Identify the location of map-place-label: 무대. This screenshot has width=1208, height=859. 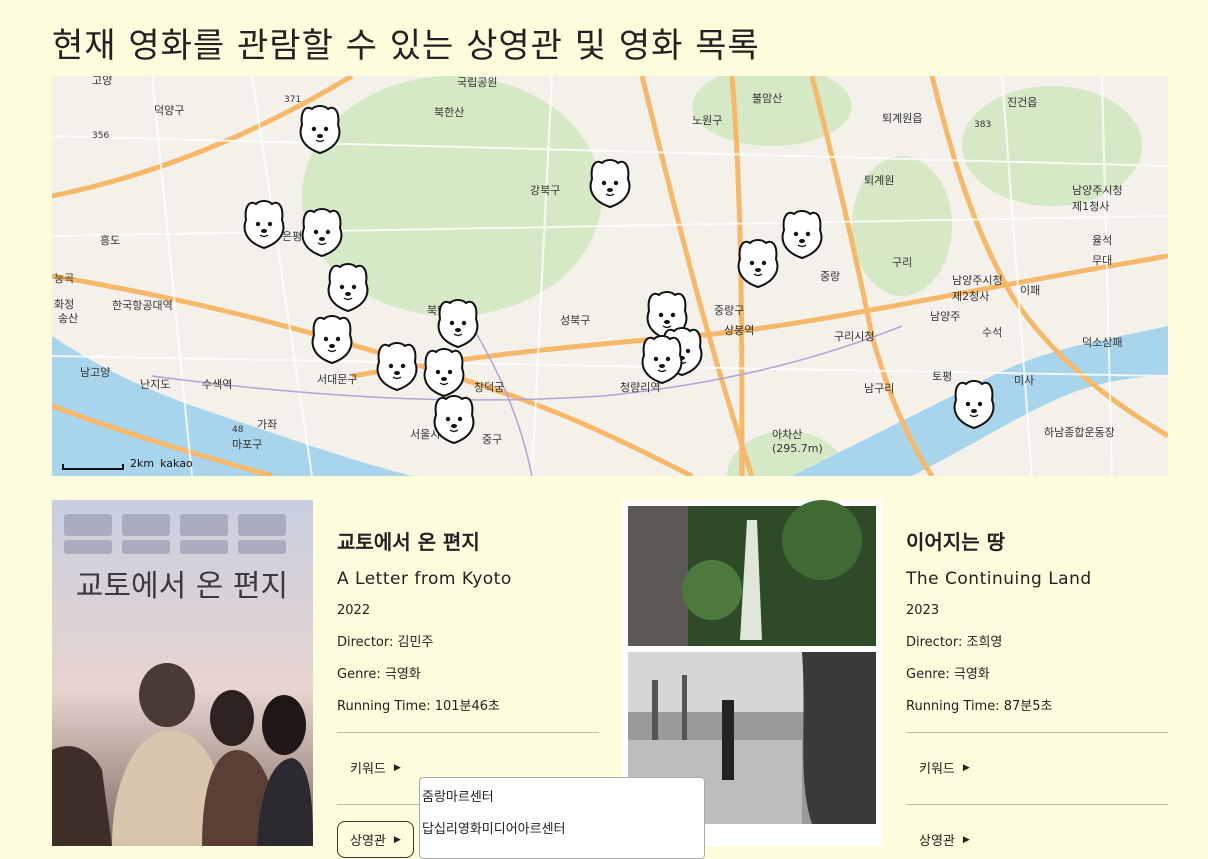
(1102, 260).